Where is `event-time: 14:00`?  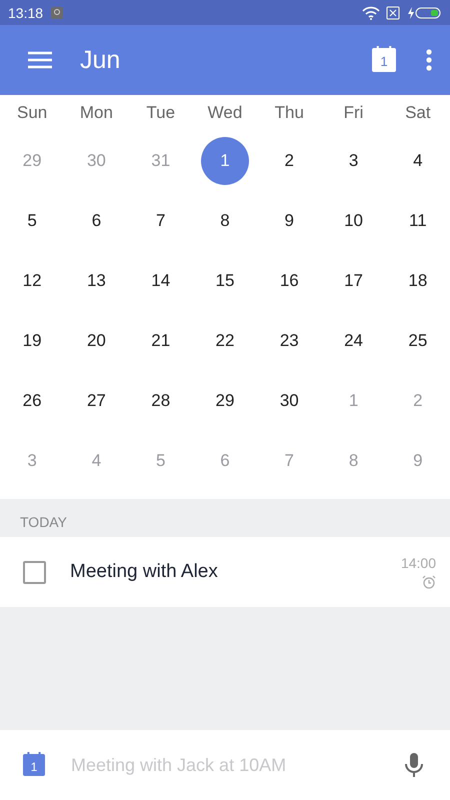
event-time: 14:00 is located at coordinates (418, 563).